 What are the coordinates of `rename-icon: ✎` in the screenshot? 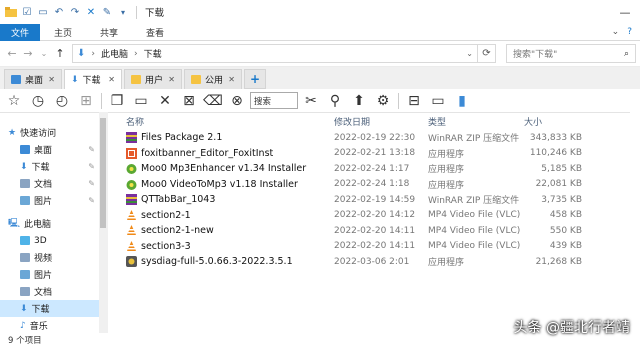 It's located at (107, 12).